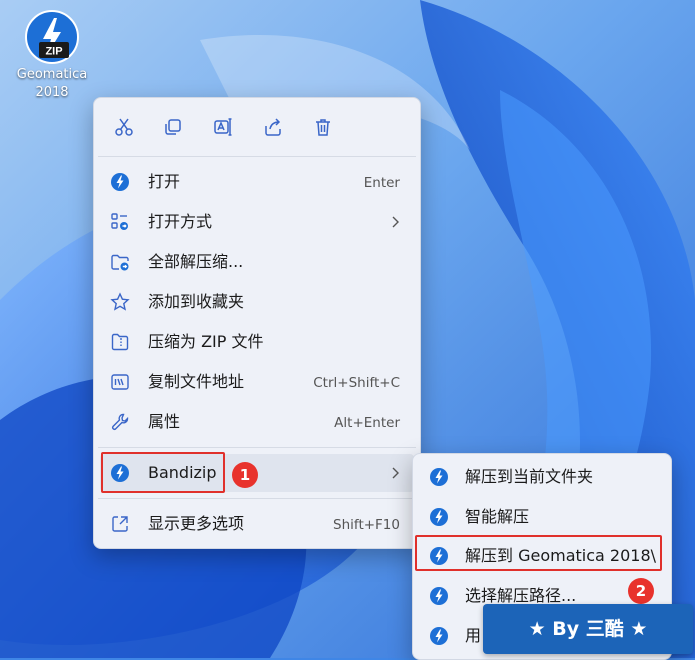 This screenshot has height=660, width=695. Describe the element at coordinates (538, 553) in the screenshot. I see `highlight-box-step2` at that location.